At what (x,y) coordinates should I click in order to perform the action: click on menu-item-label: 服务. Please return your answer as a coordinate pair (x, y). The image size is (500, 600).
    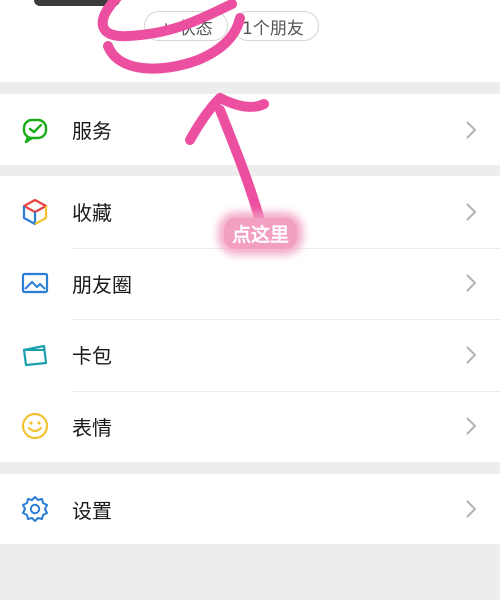
    Looking at the image, I should click on (92, 131).